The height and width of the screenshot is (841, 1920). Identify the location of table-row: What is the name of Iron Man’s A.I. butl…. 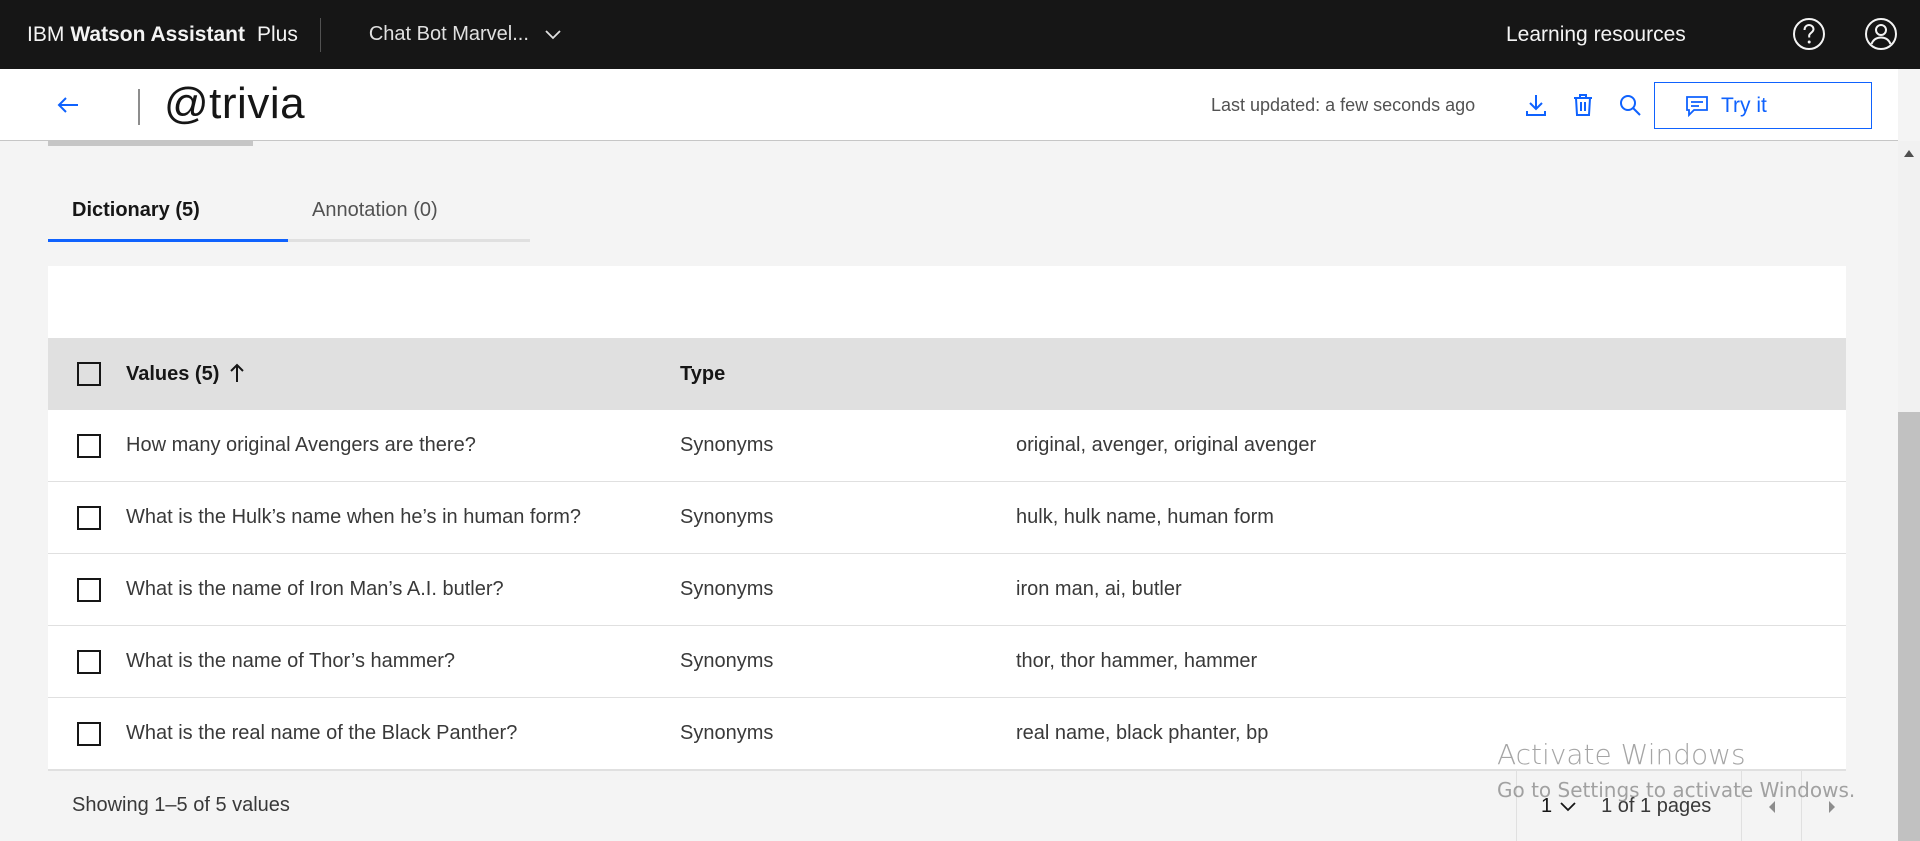
(947, 590).